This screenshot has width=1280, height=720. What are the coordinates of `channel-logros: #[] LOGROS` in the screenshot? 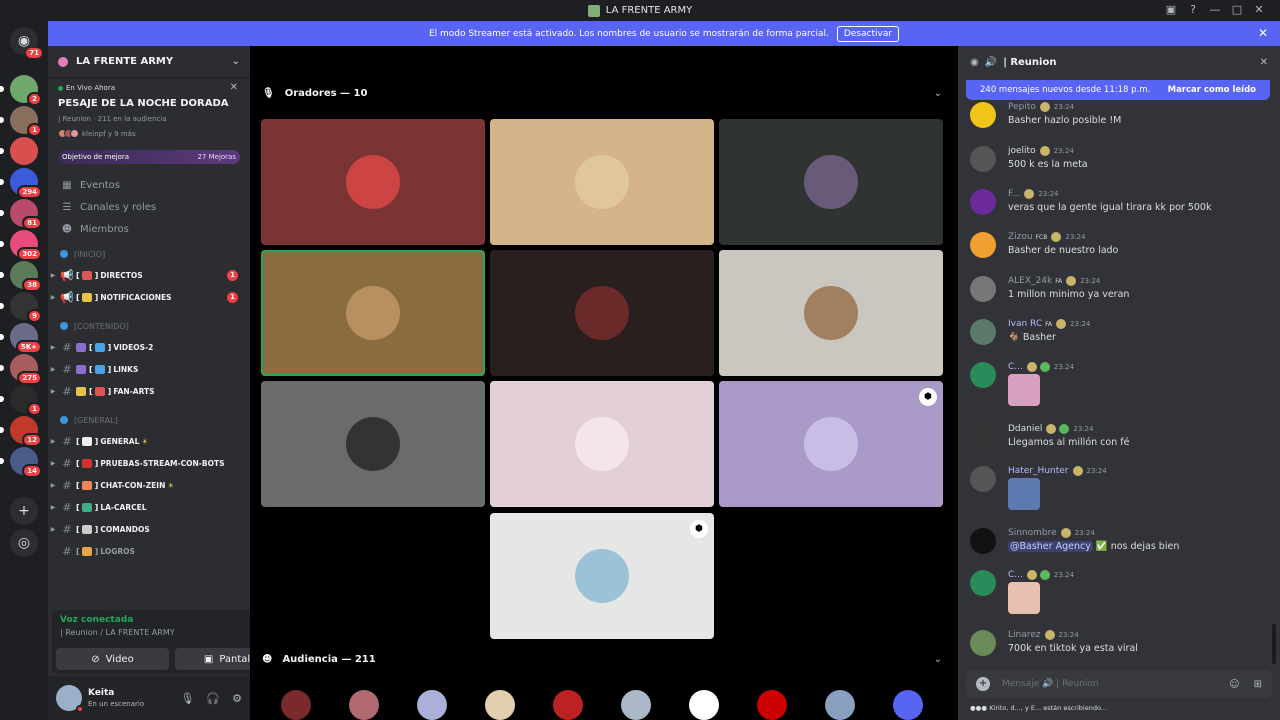 It's located at (149, 551).